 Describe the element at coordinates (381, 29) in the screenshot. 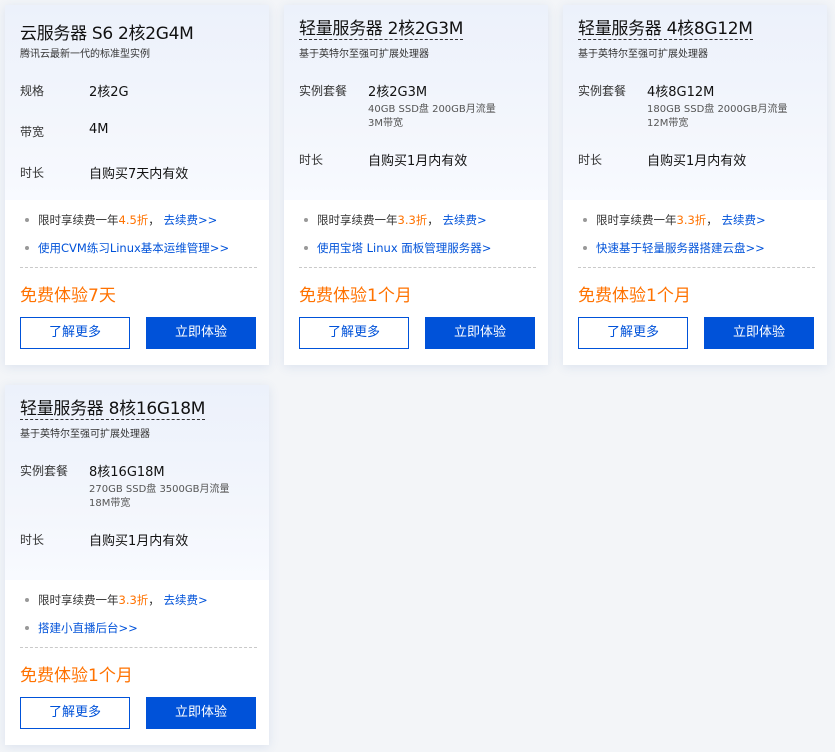

I see `card-title: 轻量服务器 2核2G3M` at that location.